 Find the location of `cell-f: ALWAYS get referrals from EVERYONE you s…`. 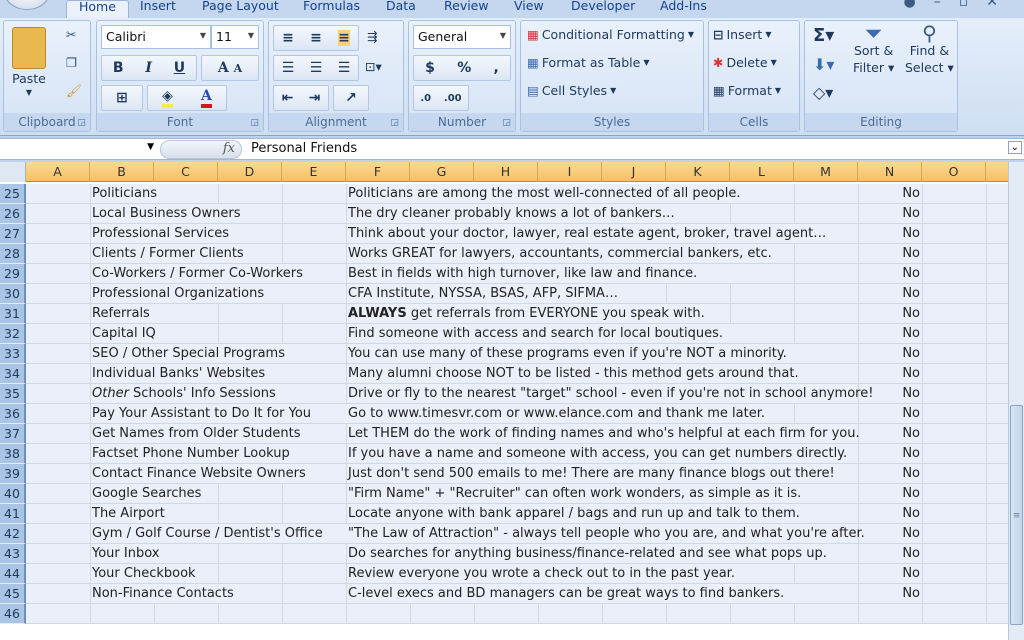

cell-f: ALWAYS get referrals from EVERYONE you s… is located at coordinates (526, 314).